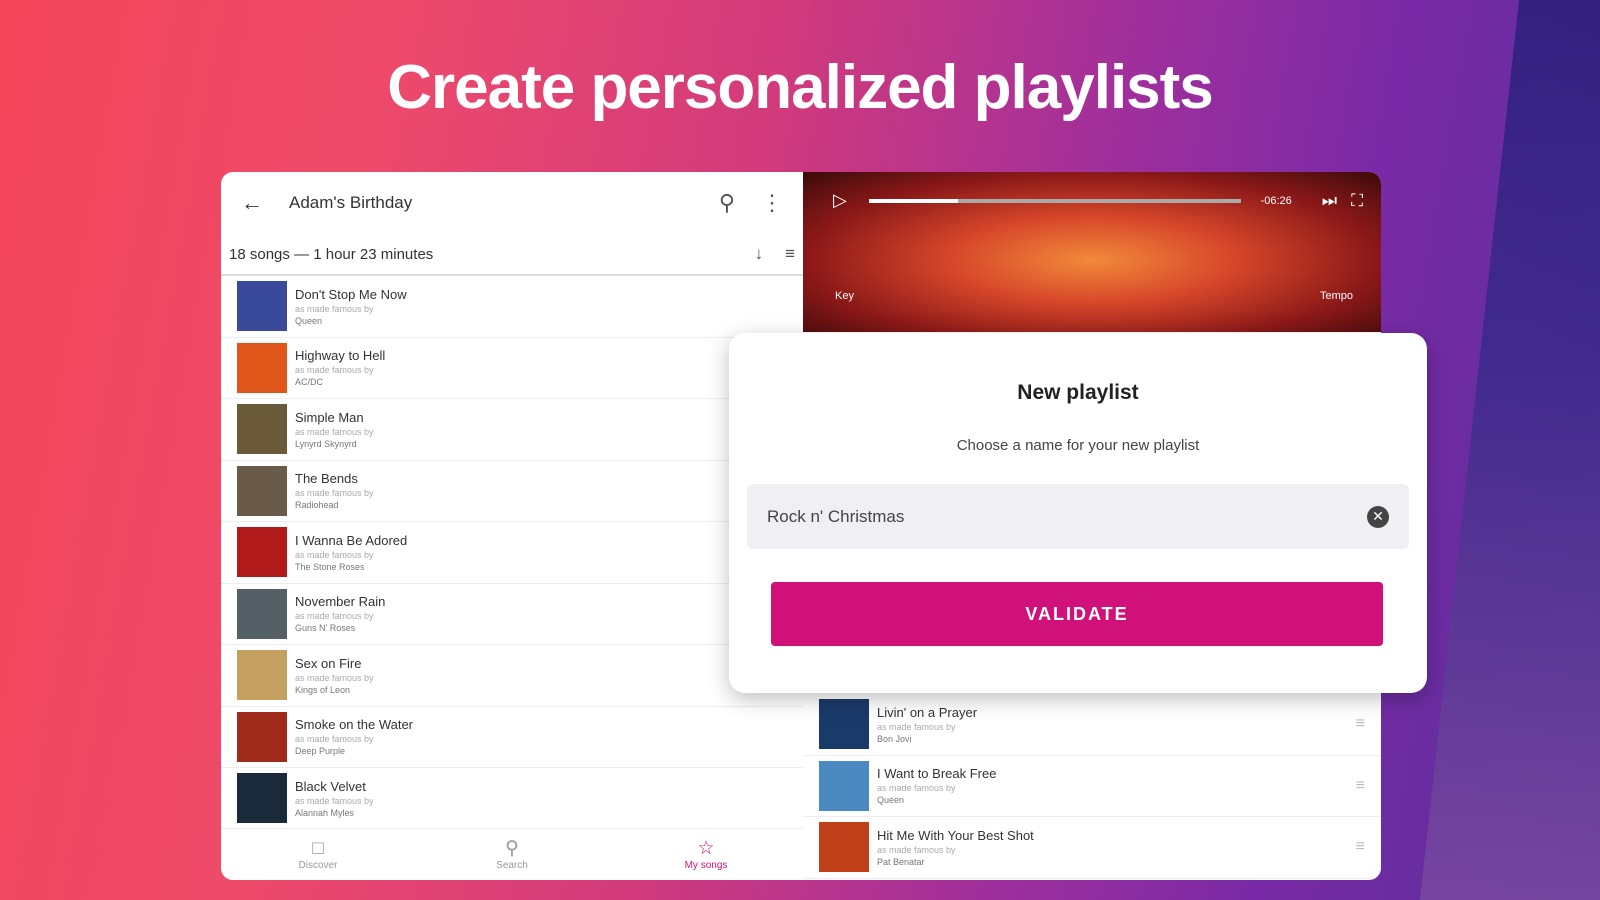 This screenshot has height=900, width=1600. I want to click on playlist-name-field: ✕, so click(1078, 516).